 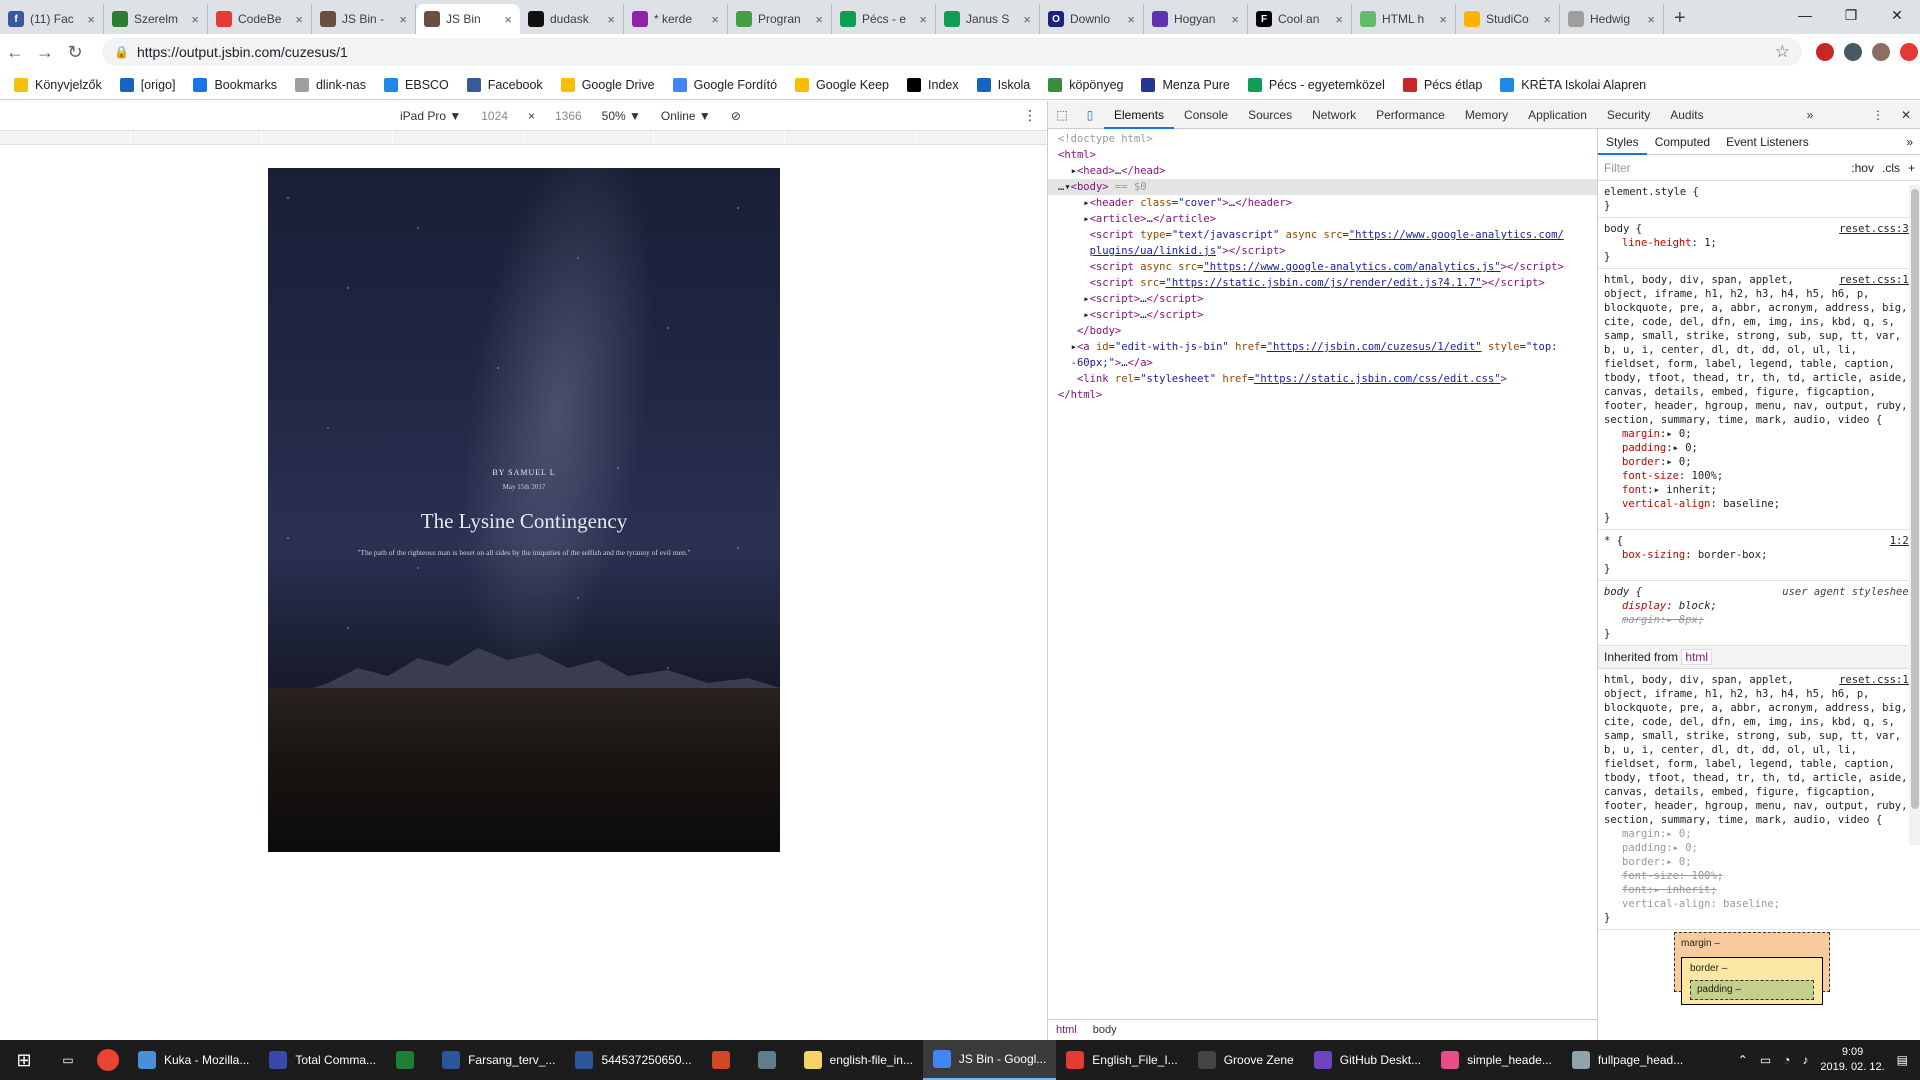 I want to click on rule-universal: 1:21 * {box-sizing: border-box;}, so click(x=1759, y=555).